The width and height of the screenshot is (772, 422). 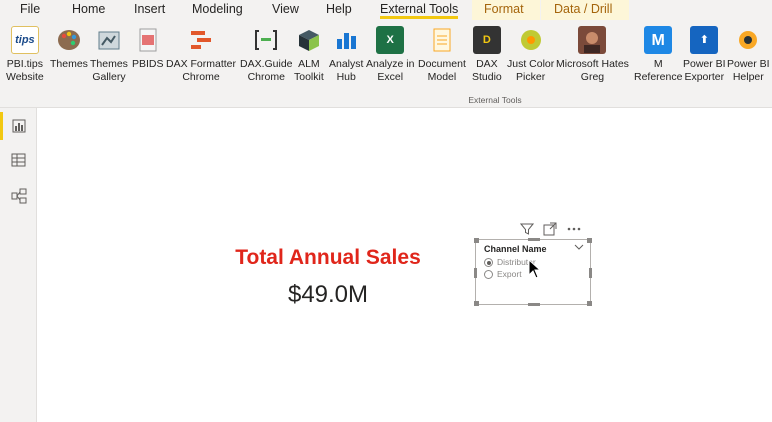 I want to click on data-view-button, so click(x=18, y=160).